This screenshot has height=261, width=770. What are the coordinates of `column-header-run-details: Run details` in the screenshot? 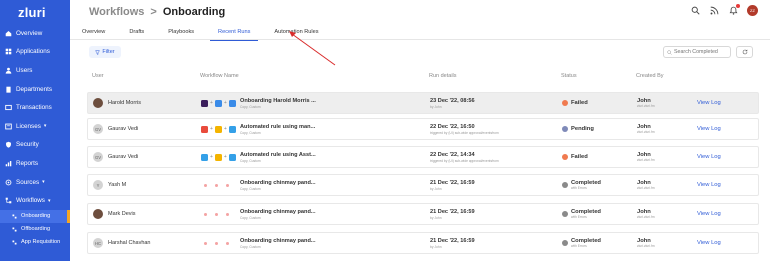 It's located at (443, 76).